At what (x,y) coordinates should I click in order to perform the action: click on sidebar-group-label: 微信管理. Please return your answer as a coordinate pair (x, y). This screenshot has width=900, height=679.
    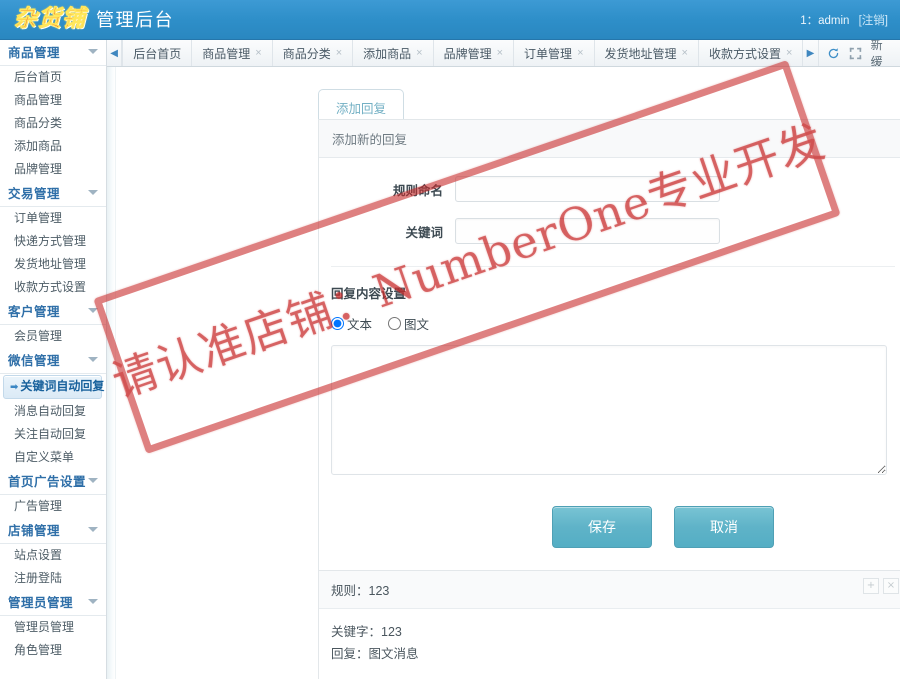
    Looking at the image, I should click on (34, 361).